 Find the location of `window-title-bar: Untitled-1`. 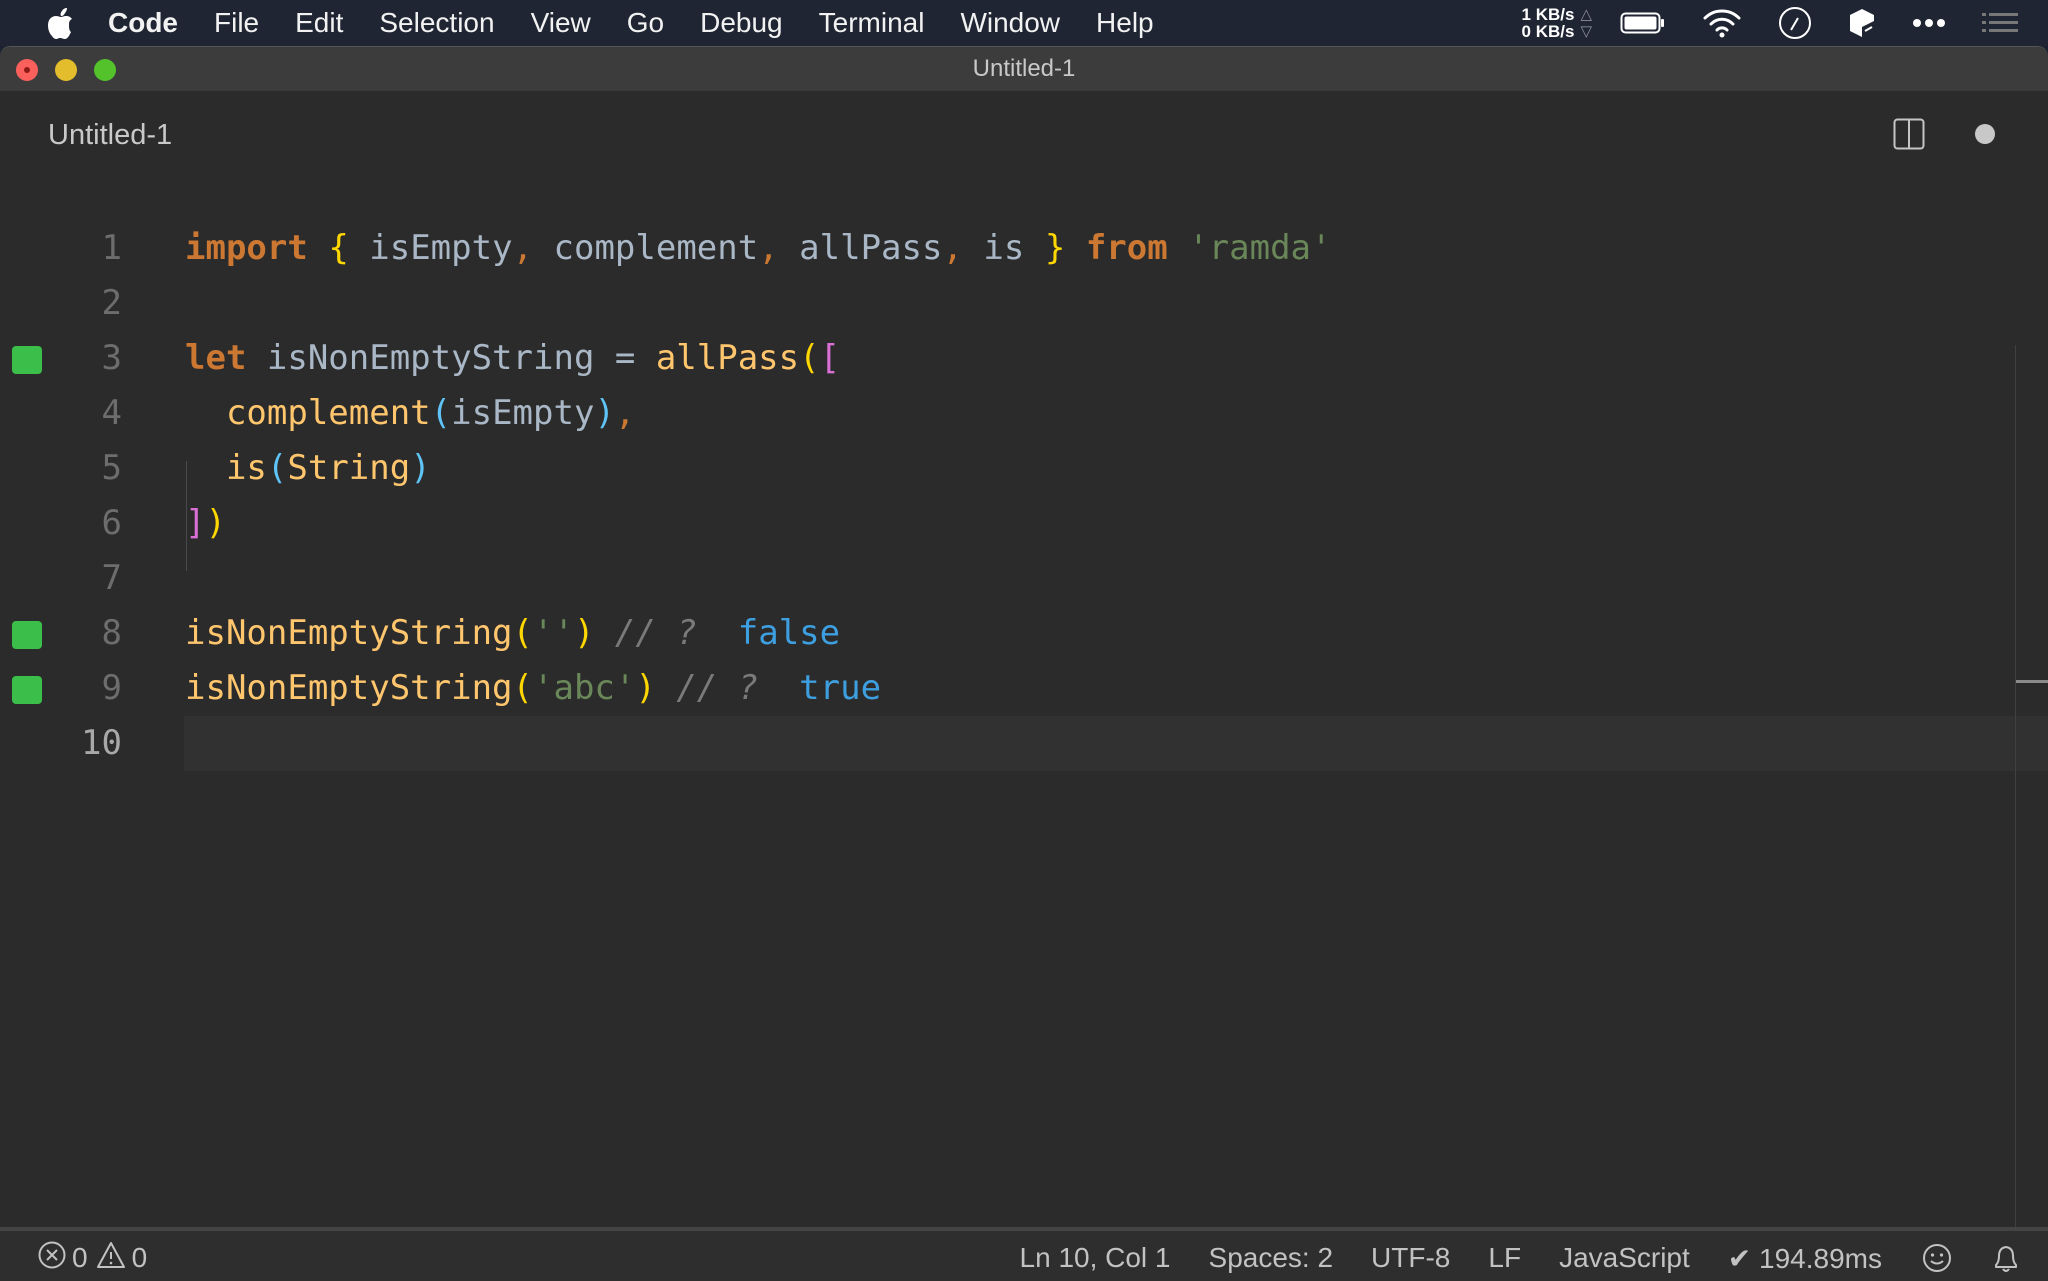

window-title-bar: Untitled-1 is located at coordinates (1024, 69).